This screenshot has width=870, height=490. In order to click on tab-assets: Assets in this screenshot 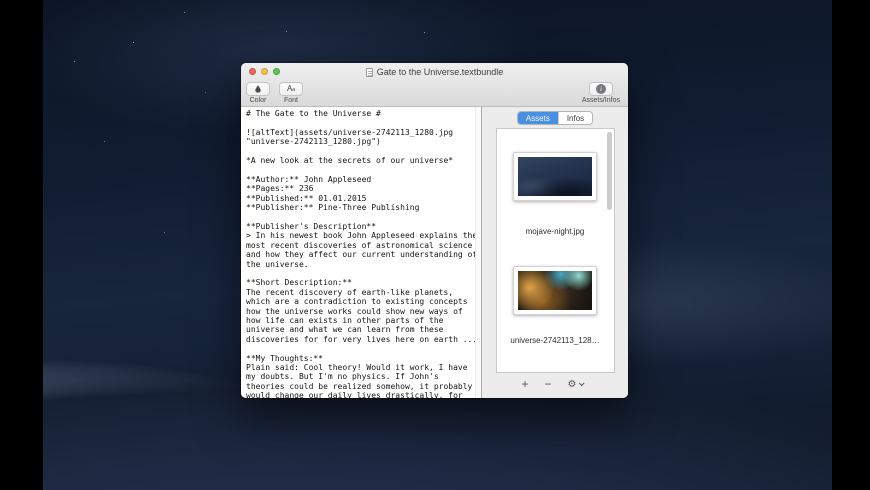, I will do `click(537, 118)`.